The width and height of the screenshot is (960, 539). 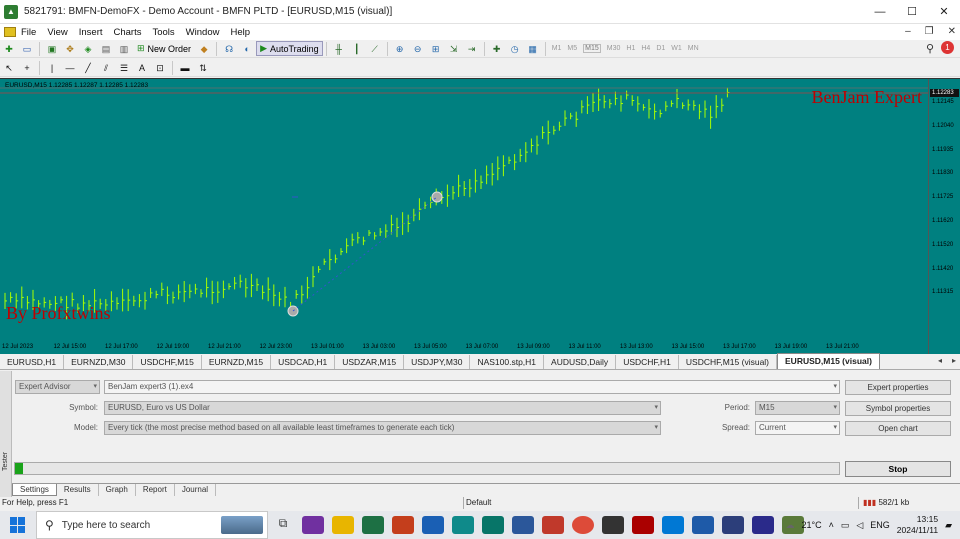 I want to click on tester-tab-graph: Graph, so click(x=117, y=490).